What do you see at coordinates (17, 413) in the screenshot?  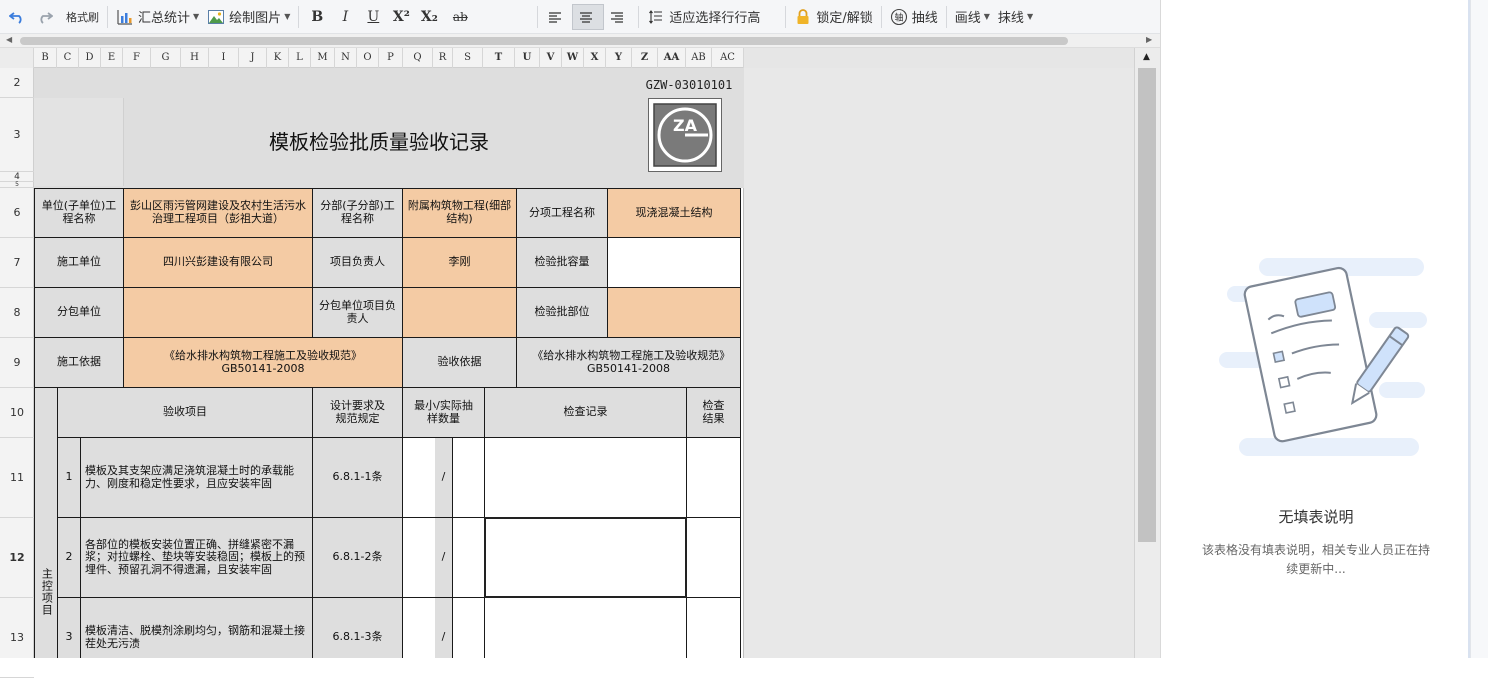 I see `row-header: 10` at bounding box center [17, 413].